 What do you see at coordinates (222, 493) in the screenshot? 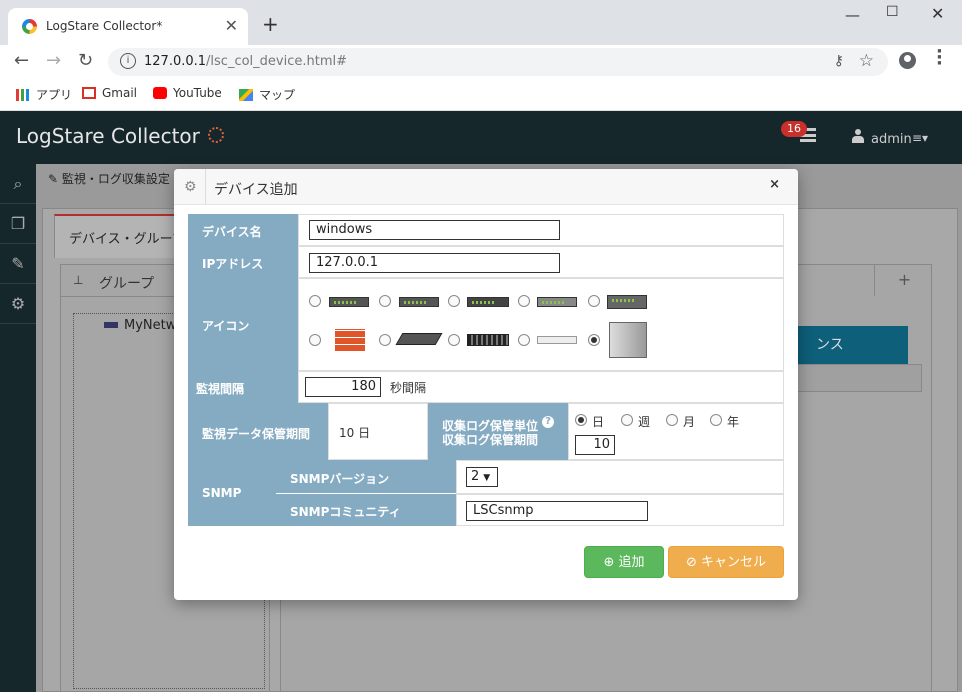
I see `label-text: SNMP` at bounding box center [222, 493].